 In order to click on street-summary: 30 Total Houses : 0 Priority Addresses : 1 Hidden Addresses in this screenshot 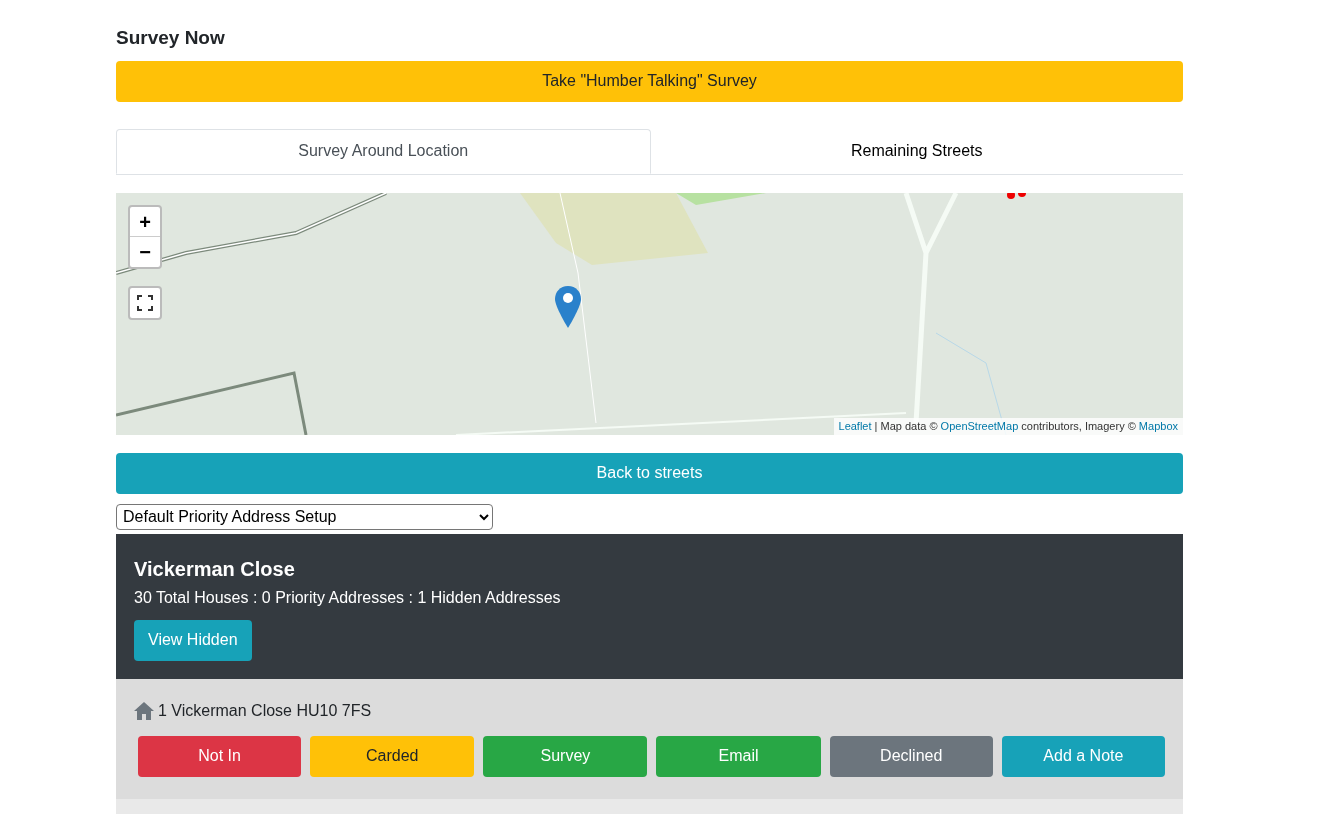, I will do `click(347, 597)`.